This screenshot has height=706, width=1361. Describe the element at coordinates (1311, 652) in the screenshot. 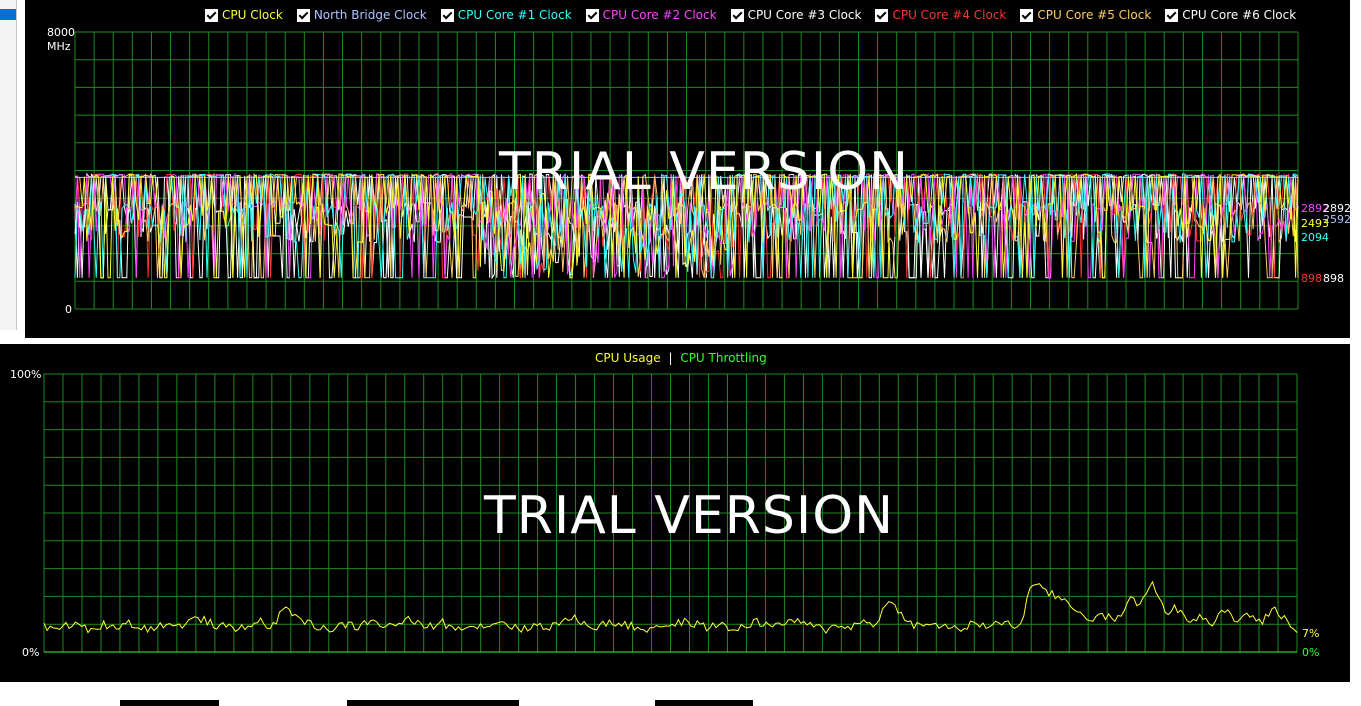

I see `throttle-current-value: 0%` at that location.